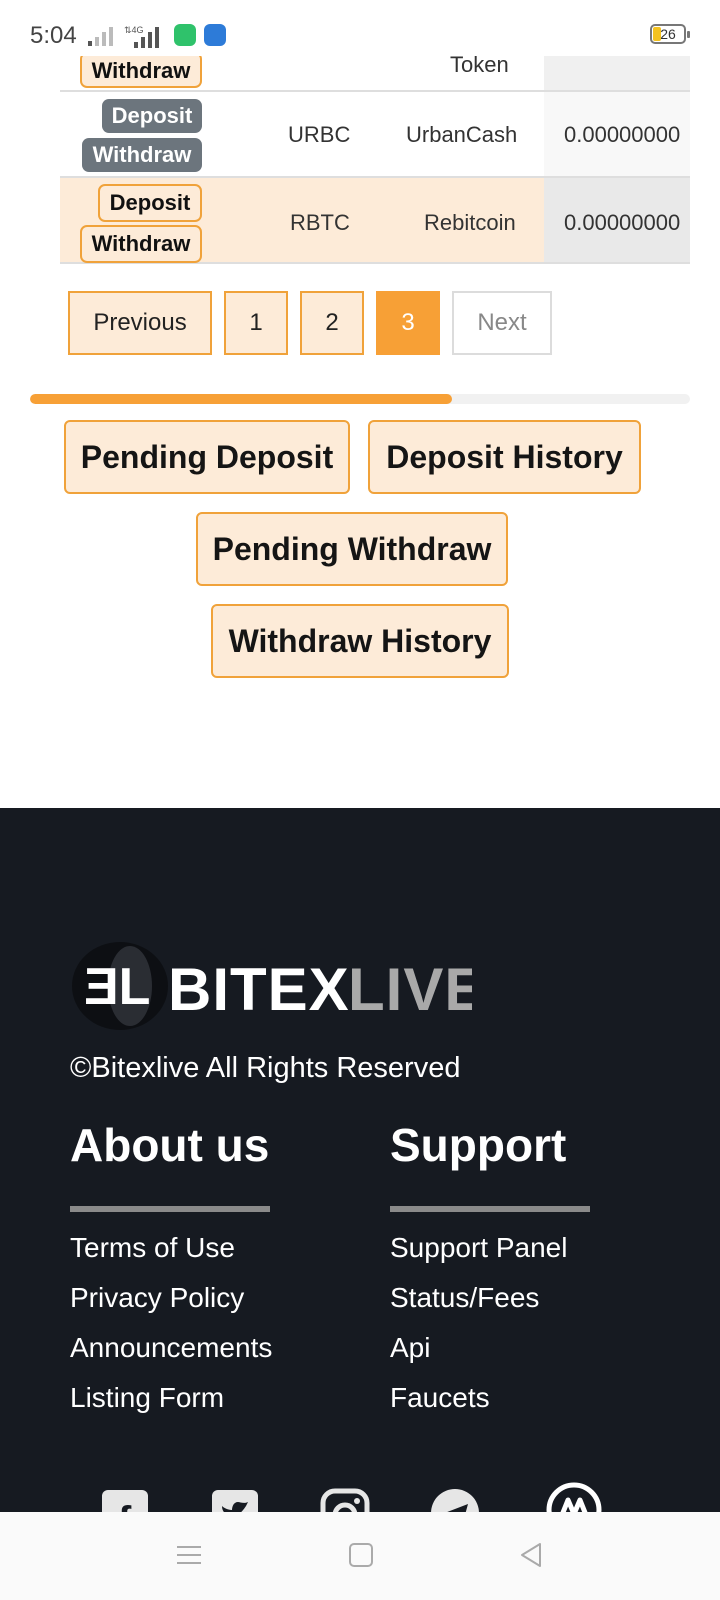 The image size is (720, 1600). What do you see at coordinates (375, 74) in the screenshot?
I see `table-row: Withdraw Token` at bounding box center [375, 74].